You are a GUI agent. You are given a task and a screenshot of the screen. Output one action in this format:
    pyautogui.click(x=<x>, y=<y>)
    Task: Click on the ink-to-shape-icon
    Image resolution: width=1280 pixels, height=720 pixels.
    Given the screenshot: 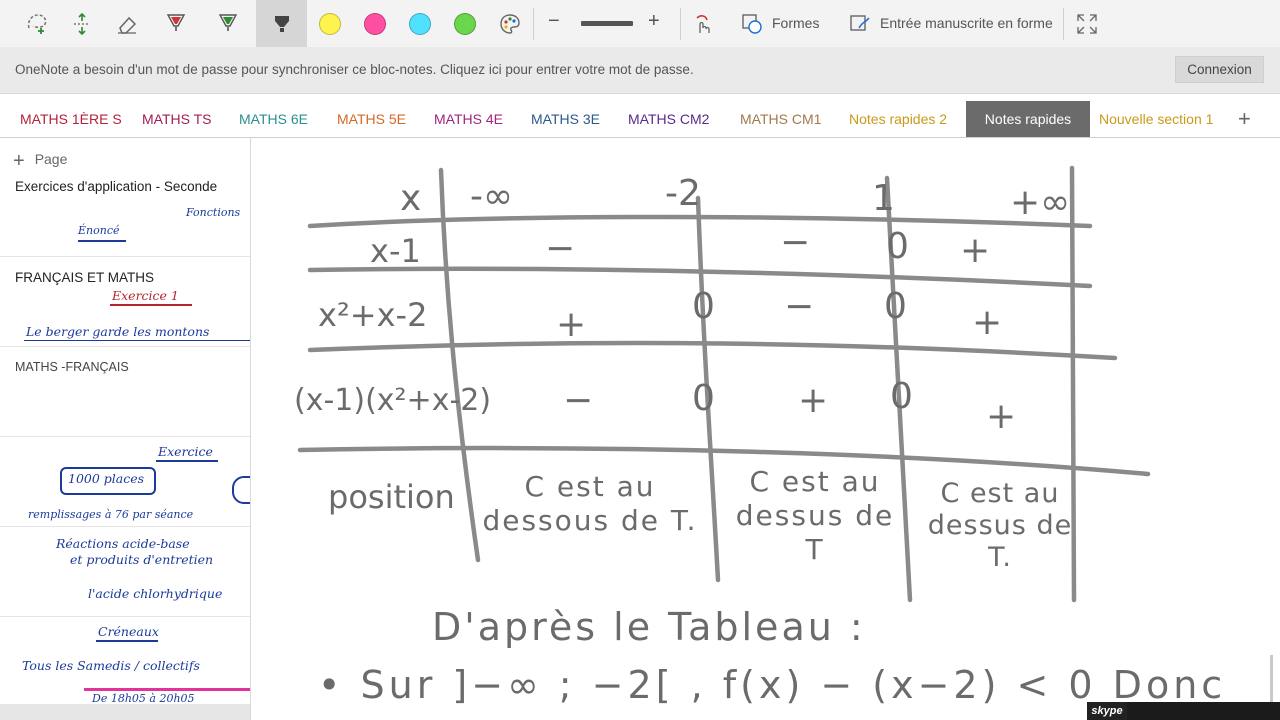 What is the action you would take?
    pyautogui.click(x=860, y=22)
    